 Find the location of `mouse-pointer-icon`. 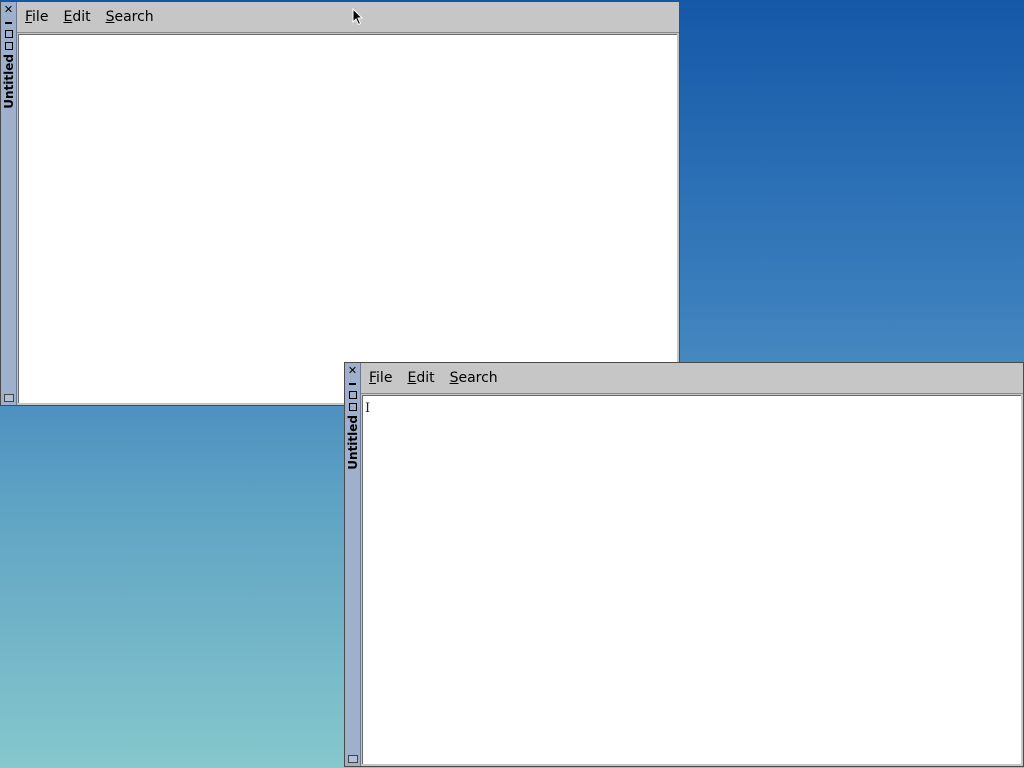

mouse-pointer-icon is located at coordinates (358, 17).